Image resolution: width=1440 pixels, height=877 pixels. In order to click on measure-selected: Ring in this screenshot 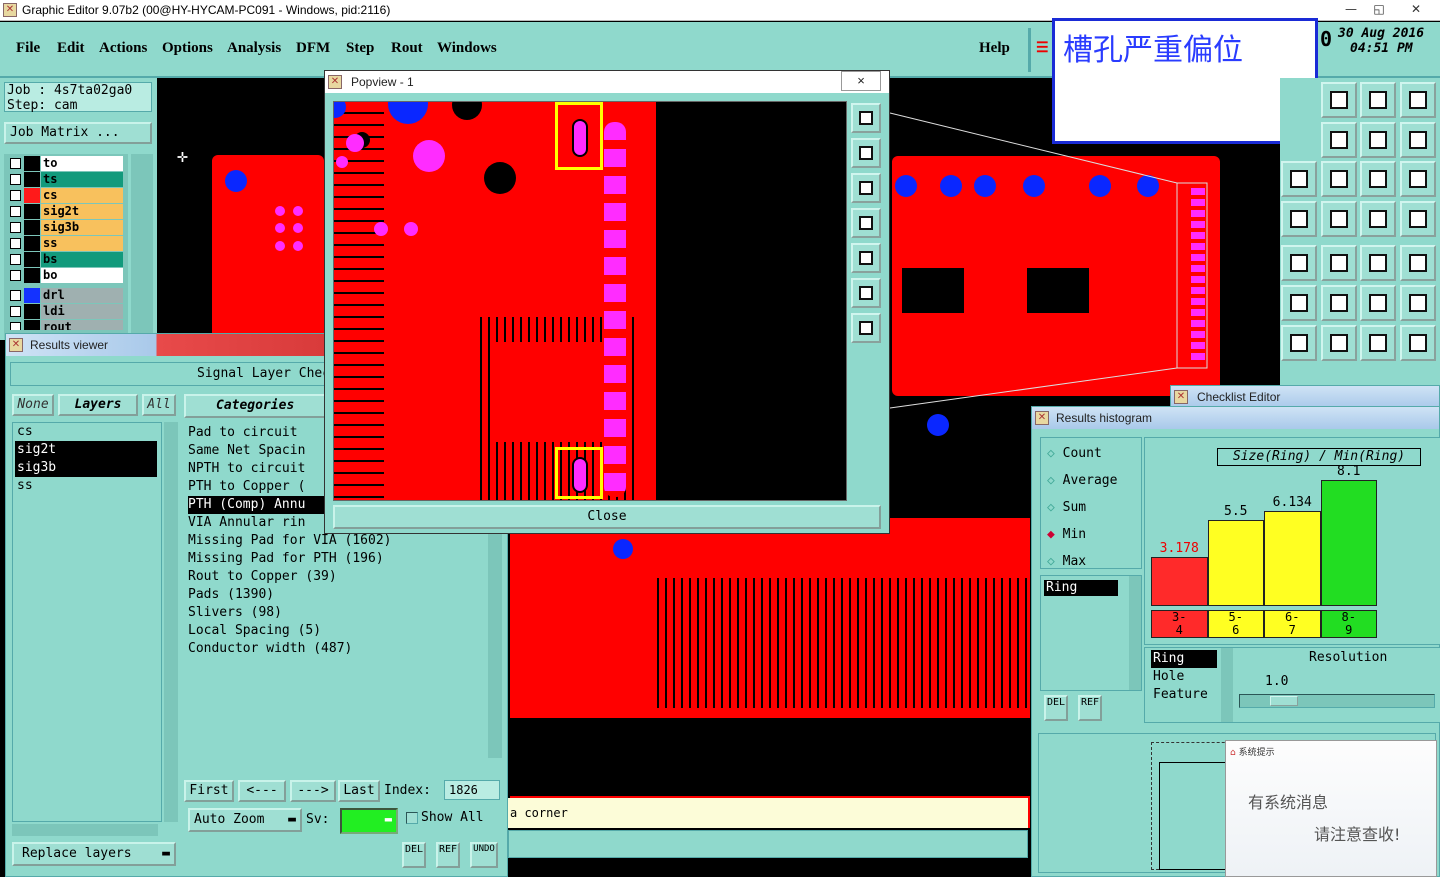, I will do `click(1081, 588)`.